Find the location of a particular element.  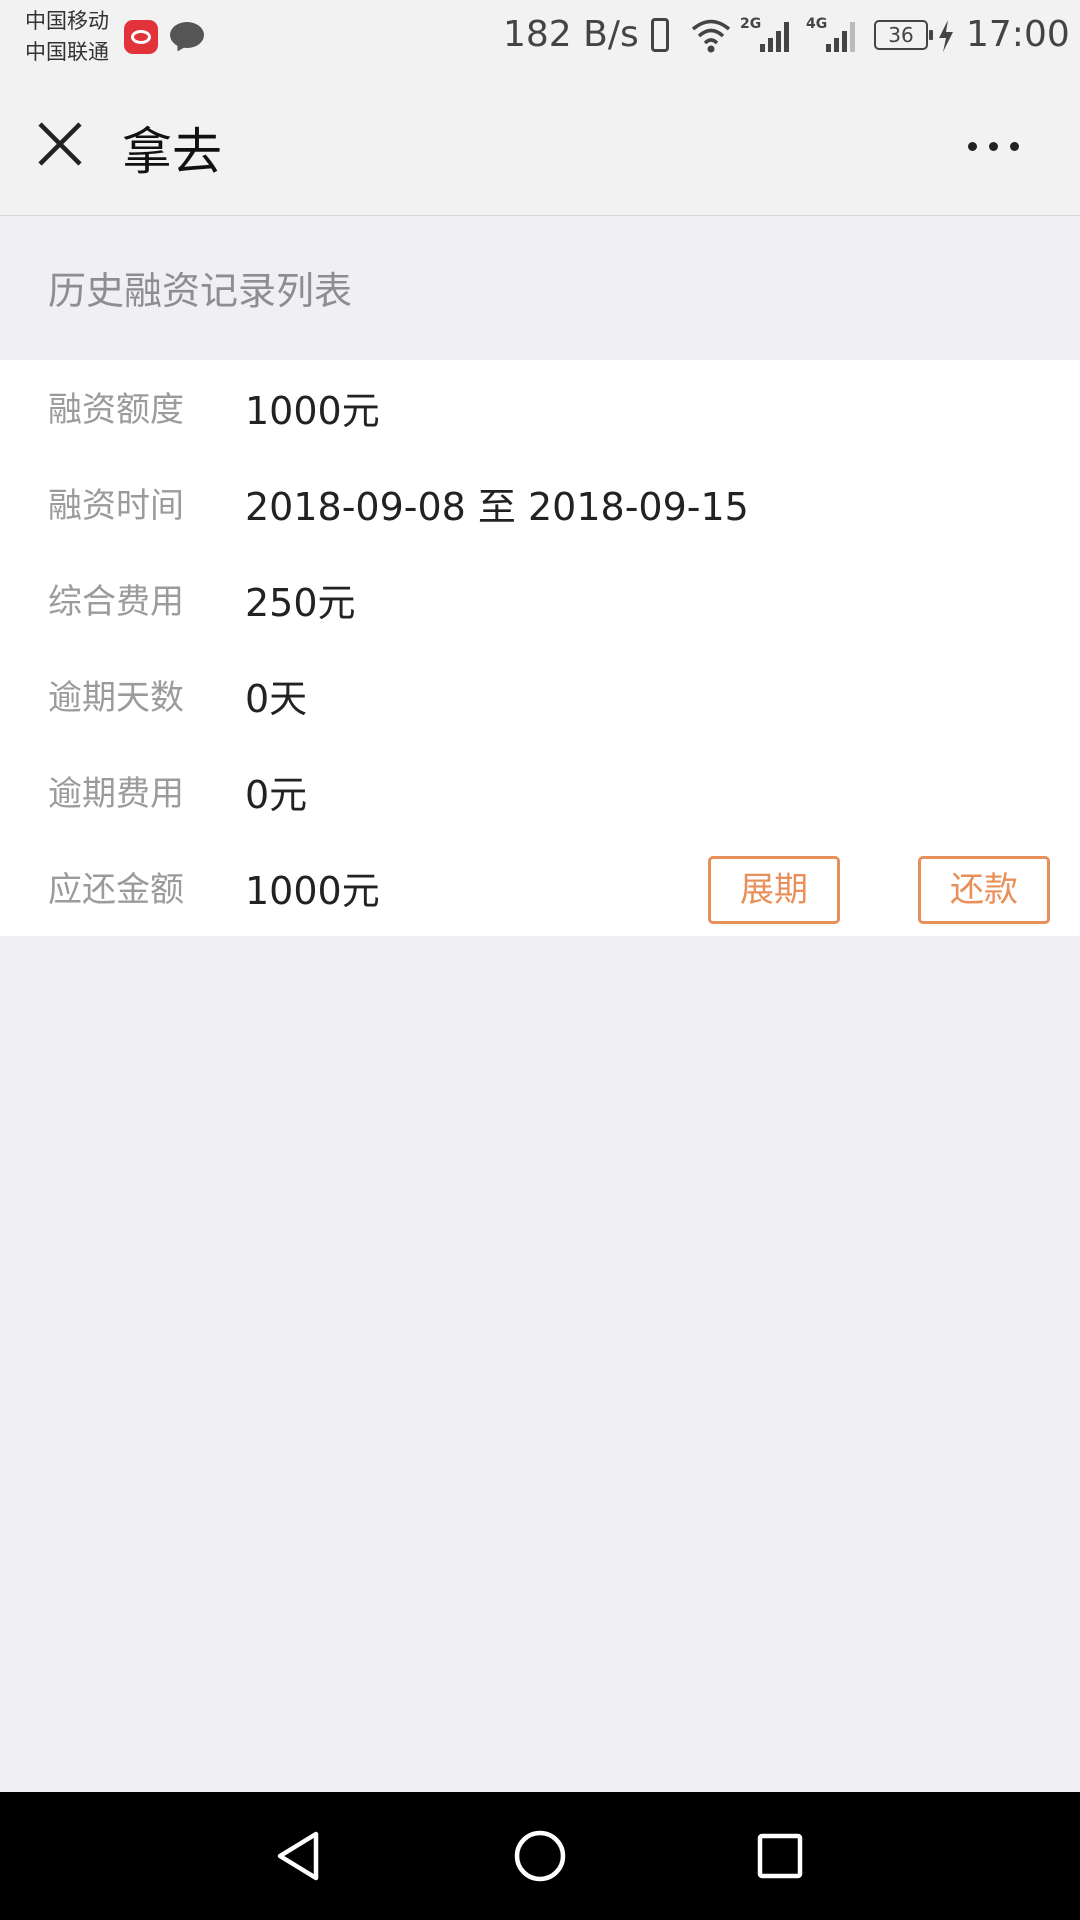

row-total-fee: 综合费用 250元 is located at coordinates (540, 600).